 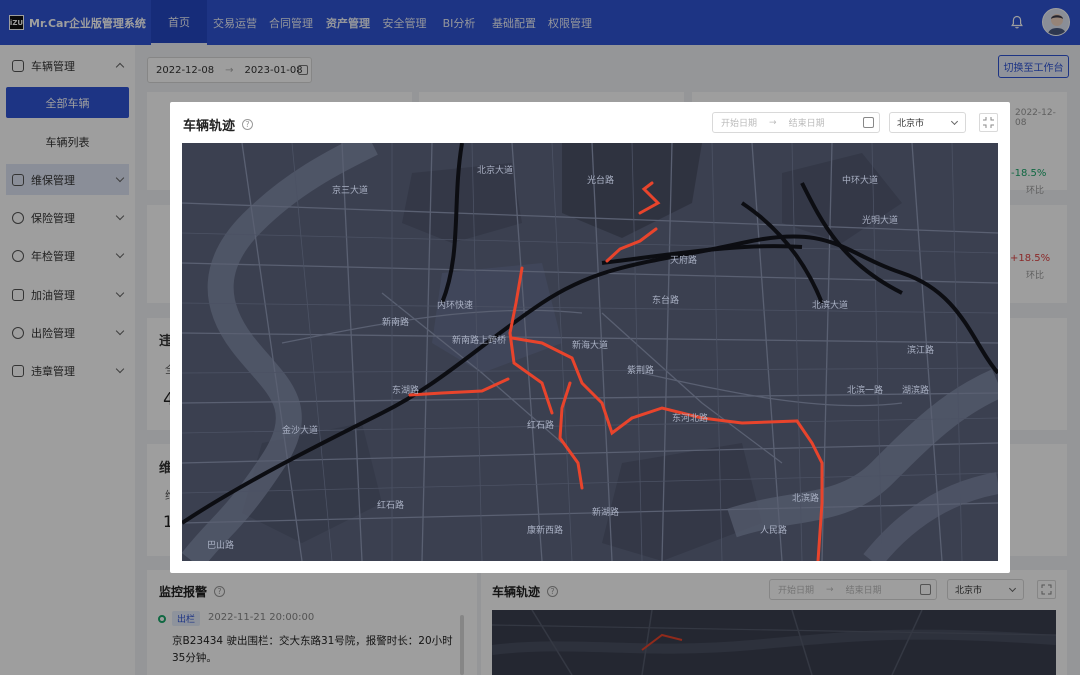 I want to click on map-label: 新海大道, so click(x=590, y=345).